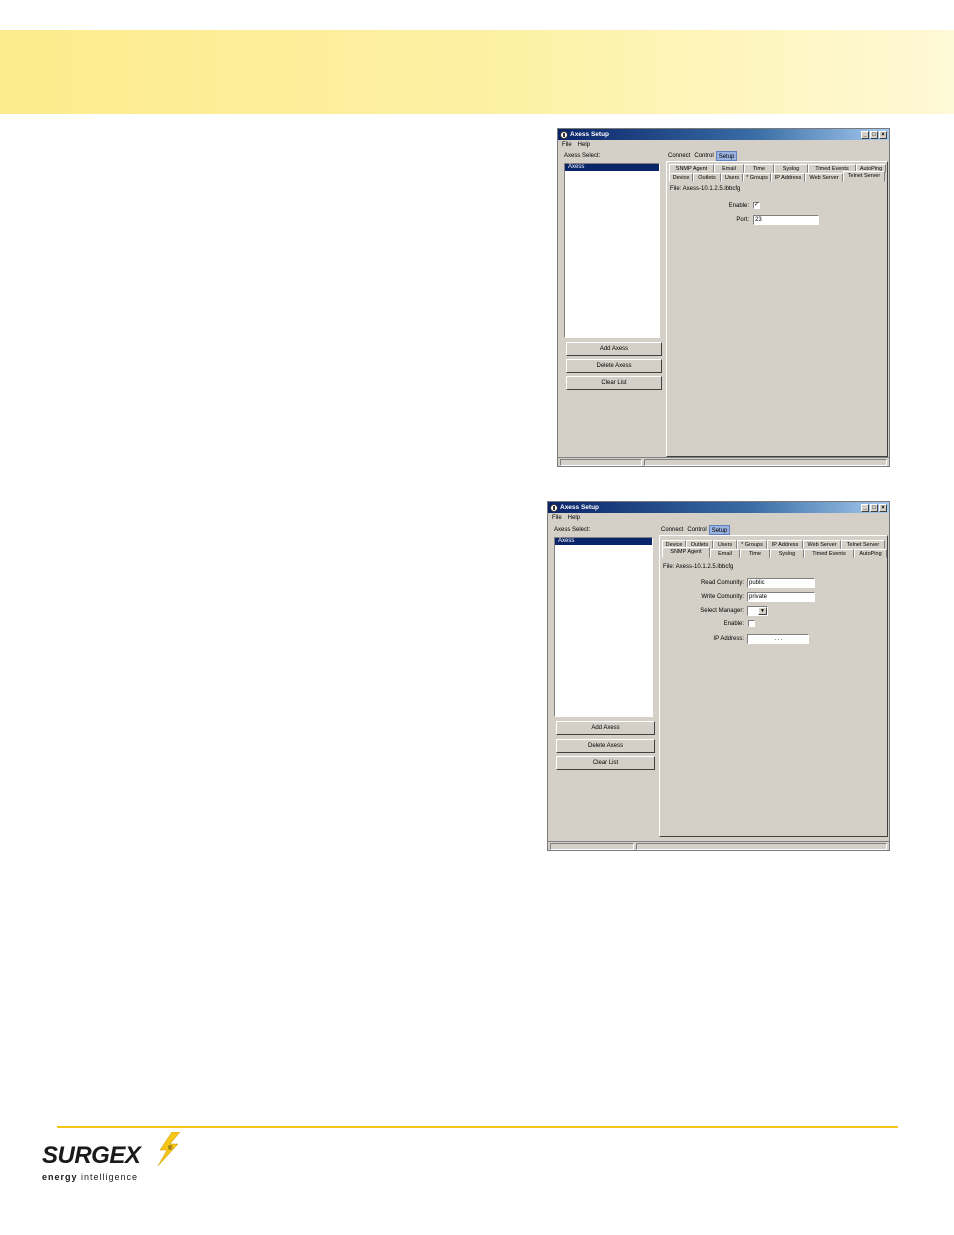 The image size is (954, 1235). I want to click on logo-tagline-rest: intelligence, so click(108, 1177).